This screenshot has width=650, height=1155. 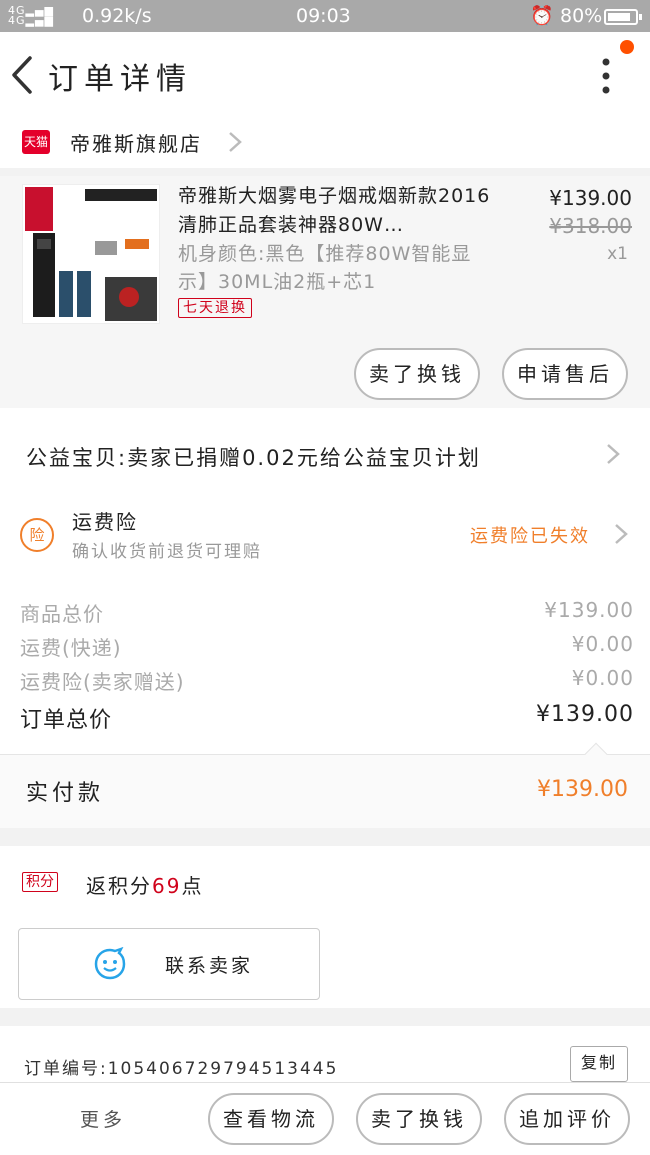 I want to click on paid-value: ¥139.00, so click(x=582, y=789).